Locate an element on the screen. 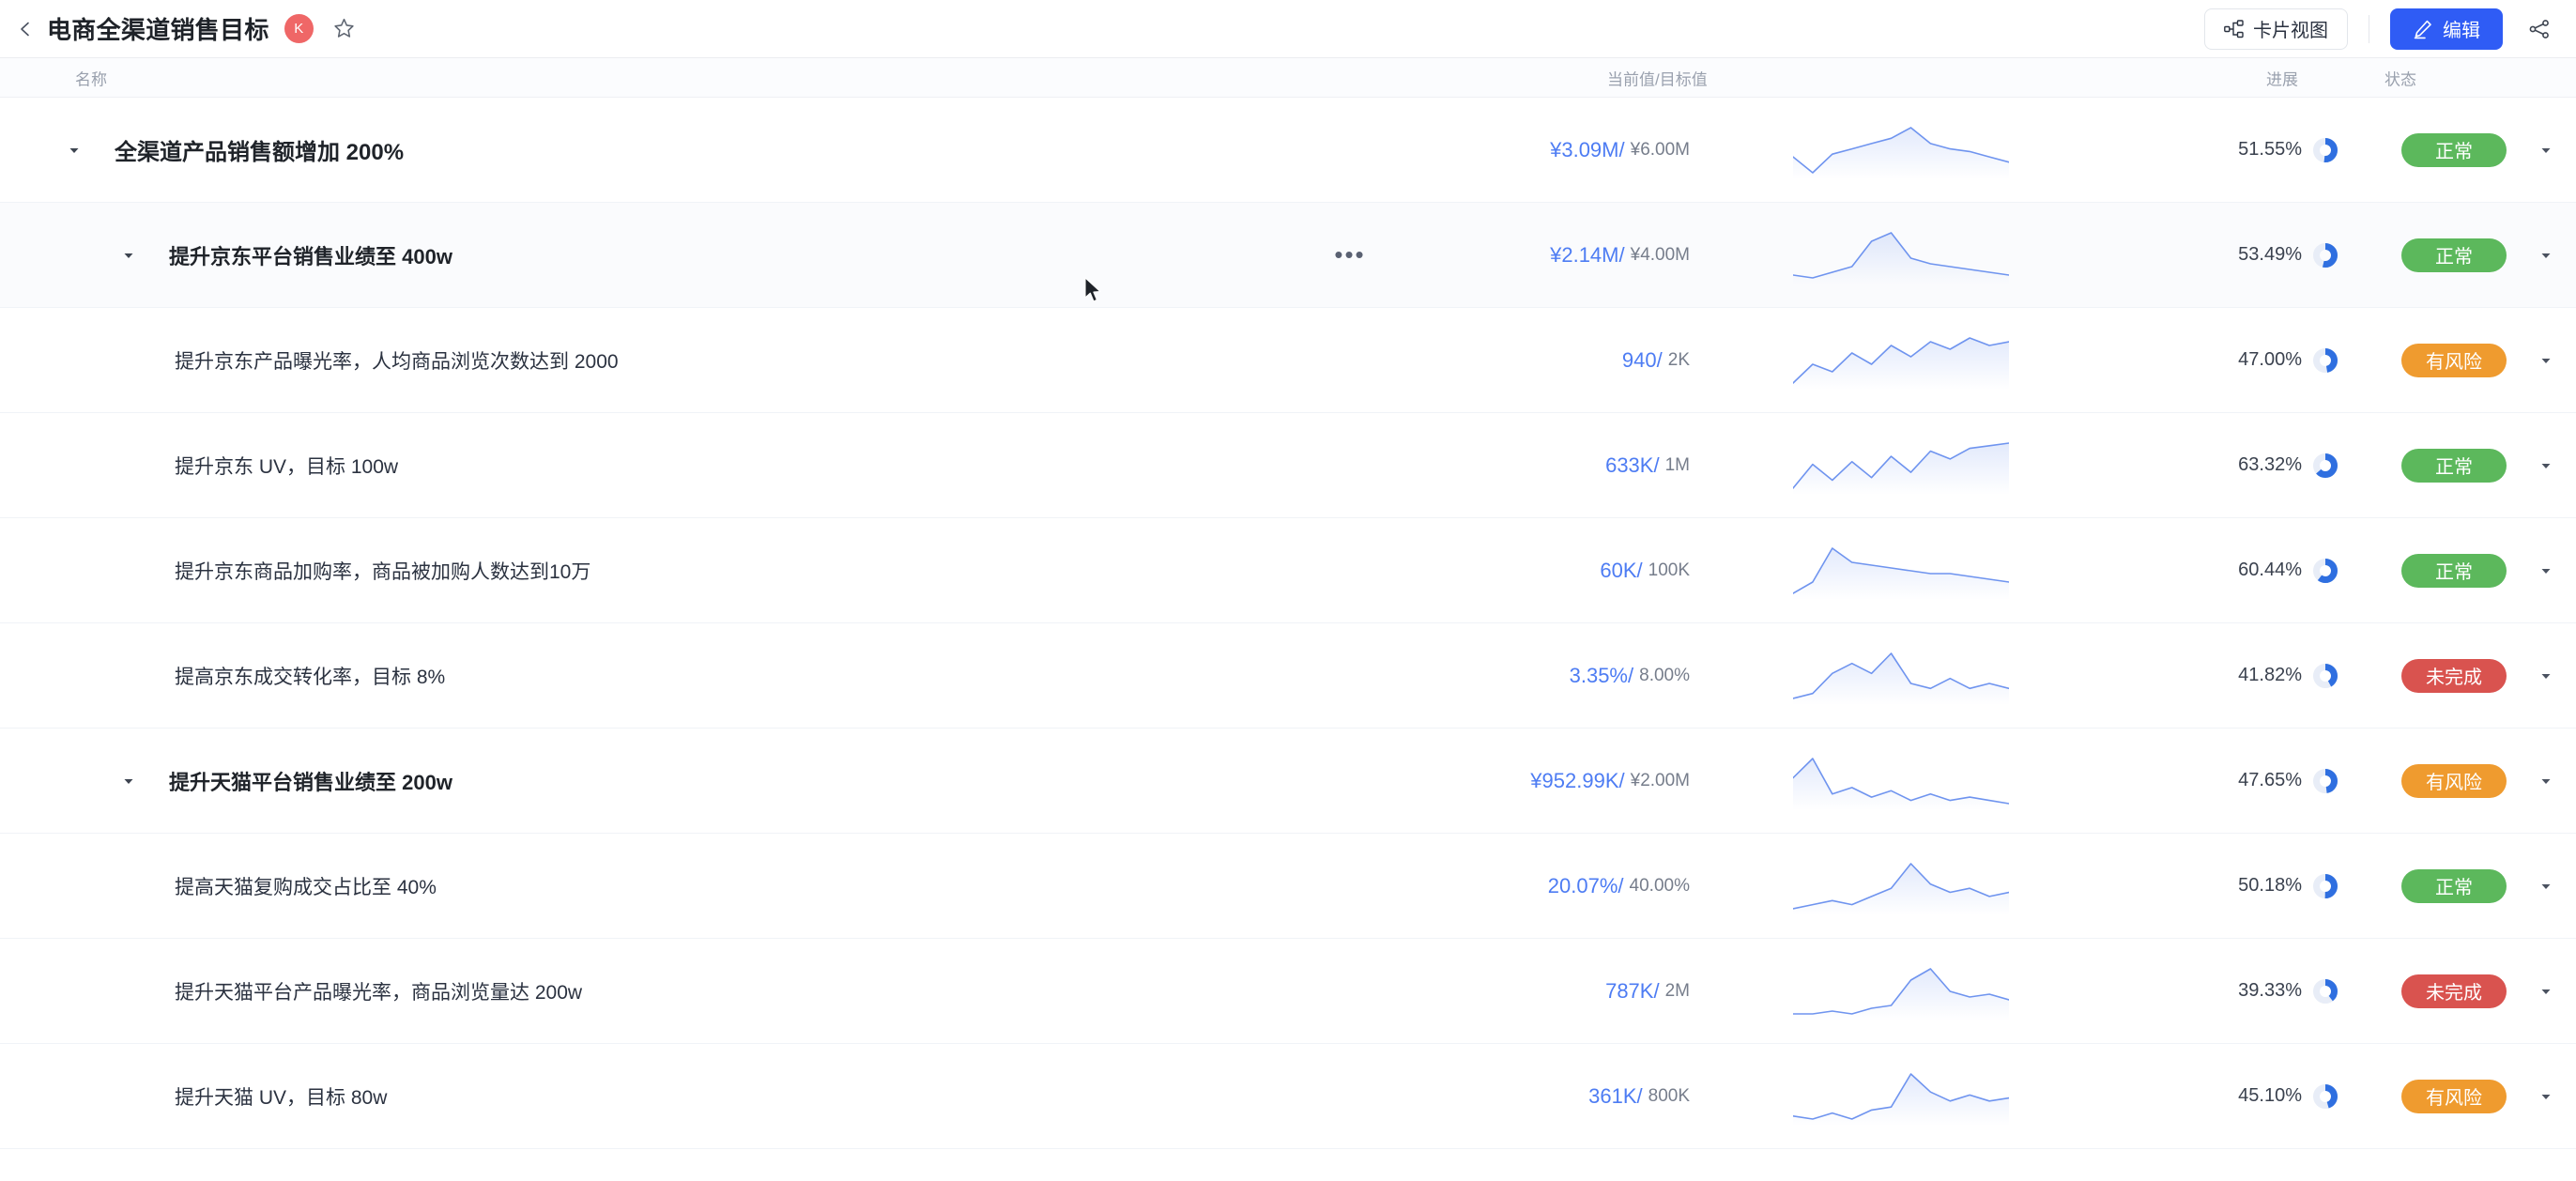 The width and height of the screenshot is (2576, 1181). row-name-label: 提升京东产品曝光率，人均商品浏览次数达到 2000 is located at coordinates (397, 361).